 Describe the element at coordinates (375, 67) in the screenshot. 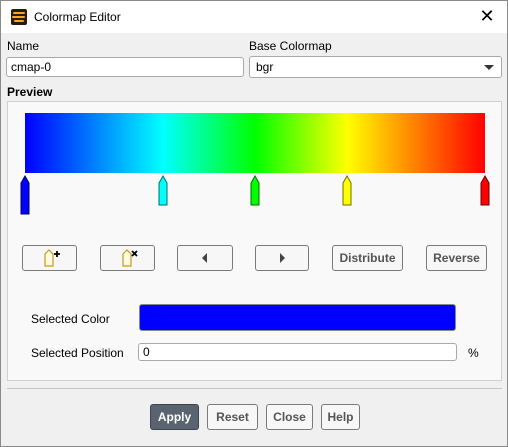

I see `base-colormap-select: bgr` at that location.